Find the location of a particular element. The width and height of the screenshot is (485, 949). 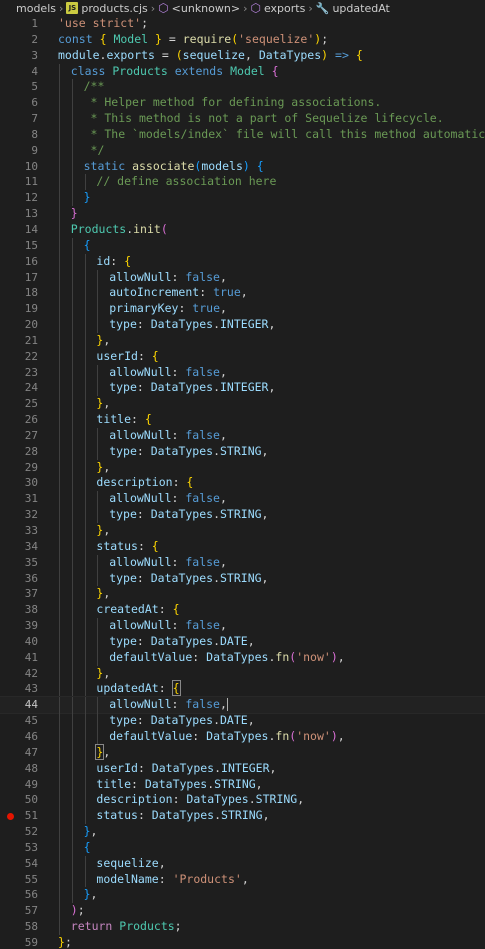

code-line: 20 type: DataTypes.INTEGER, is located at coordinates (242, 325).